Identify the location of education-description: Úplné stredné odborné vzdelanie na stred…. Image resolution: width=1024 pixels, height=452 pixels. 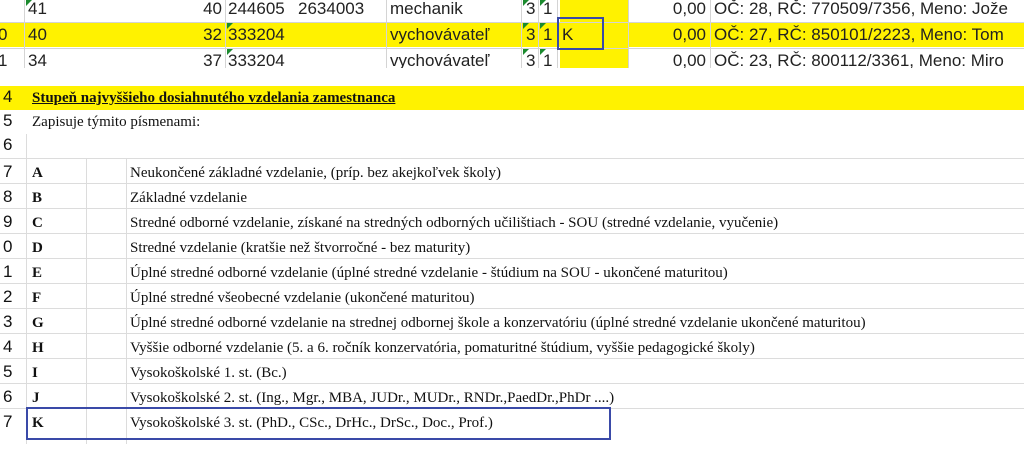
(498, 323).